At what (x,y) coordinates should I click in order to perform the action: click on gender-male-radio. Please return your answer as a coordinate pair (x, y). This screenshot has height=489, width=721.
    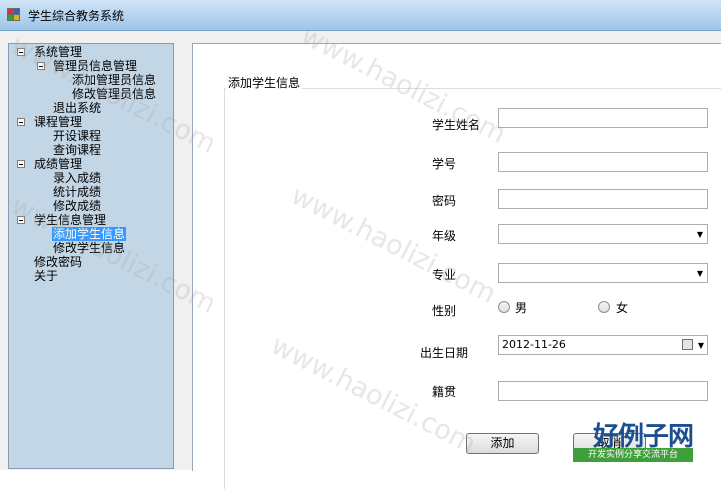
    Looking at the image, I should click on (504, 307).